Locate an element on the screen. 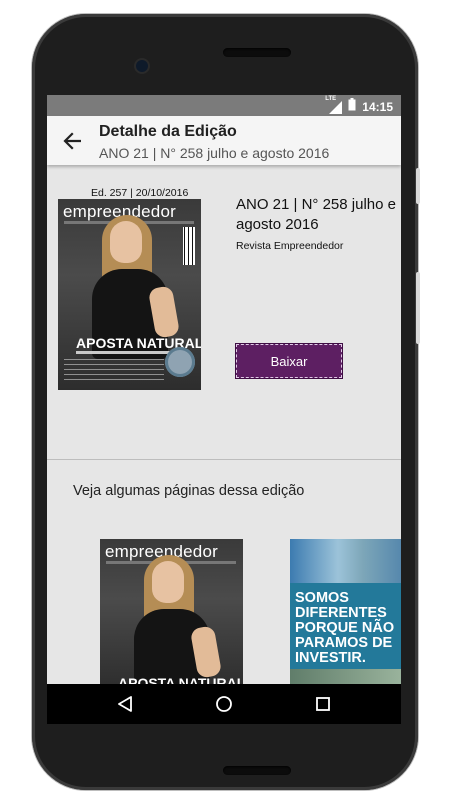  top-speaker is located at coordinates (257, 52).